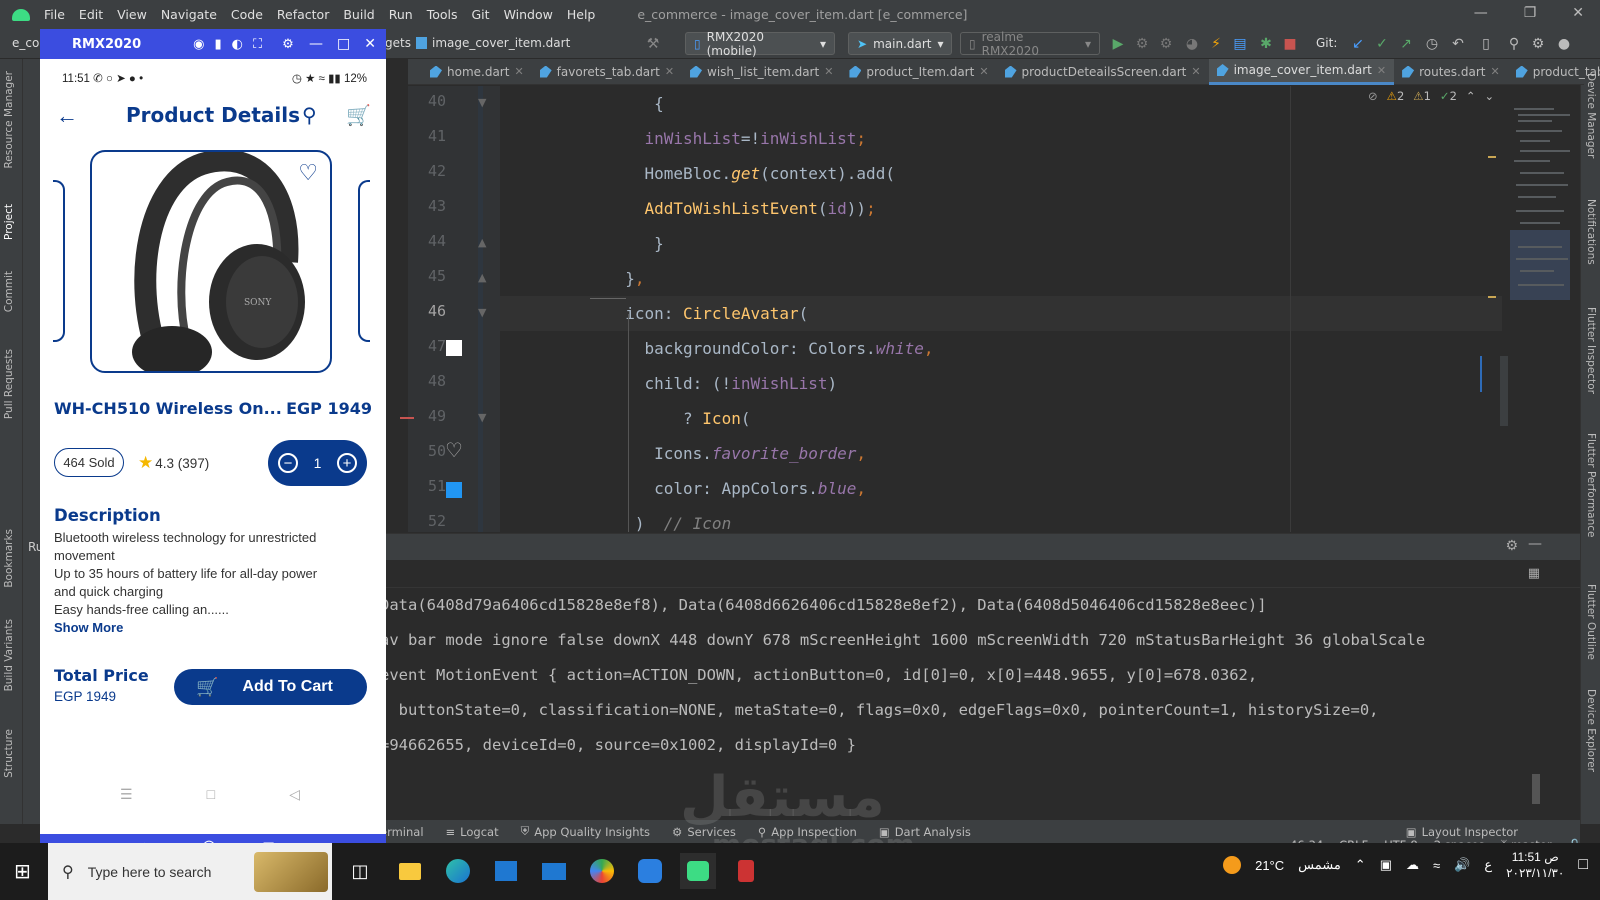 The height and width of the screenshot is (900, 1600). What do you see at coordinates (1490, 96) in the screenshot?
I see `chevron-down-icon: ⌄` at bounding box center [1490, 96].